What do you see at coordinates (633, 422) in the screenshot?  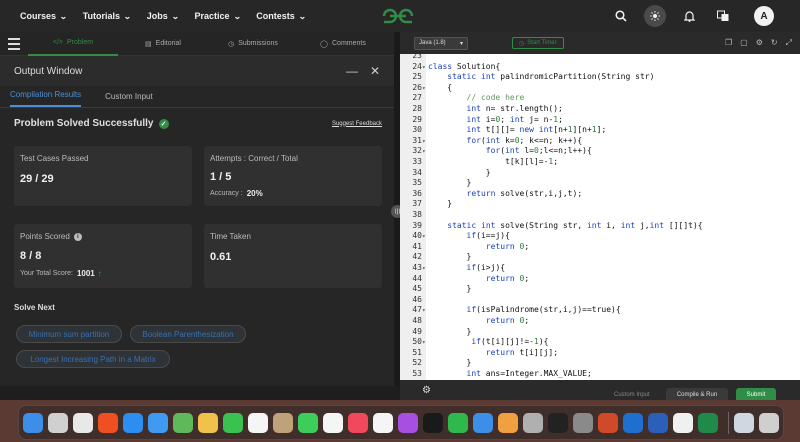 I see `outlook-icon` at bounding box center [633, 422].